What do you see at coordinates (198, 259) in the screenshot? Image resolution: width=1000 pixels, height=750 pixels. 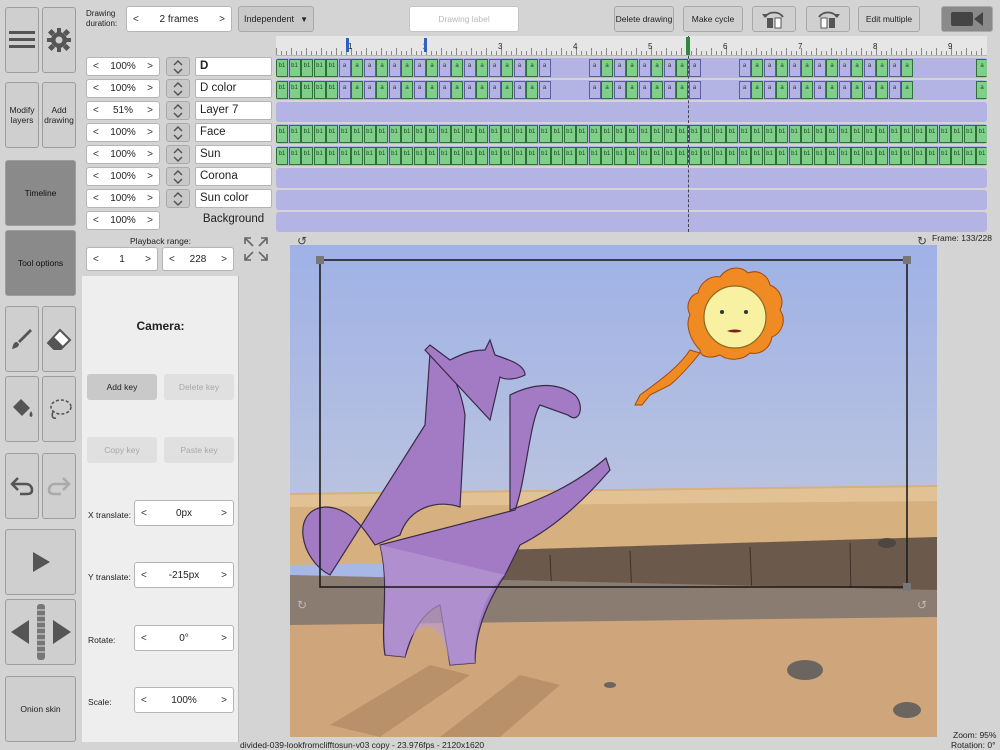 I see `playback-end-stepper: < 228 >` at bounding box center [198, 259].